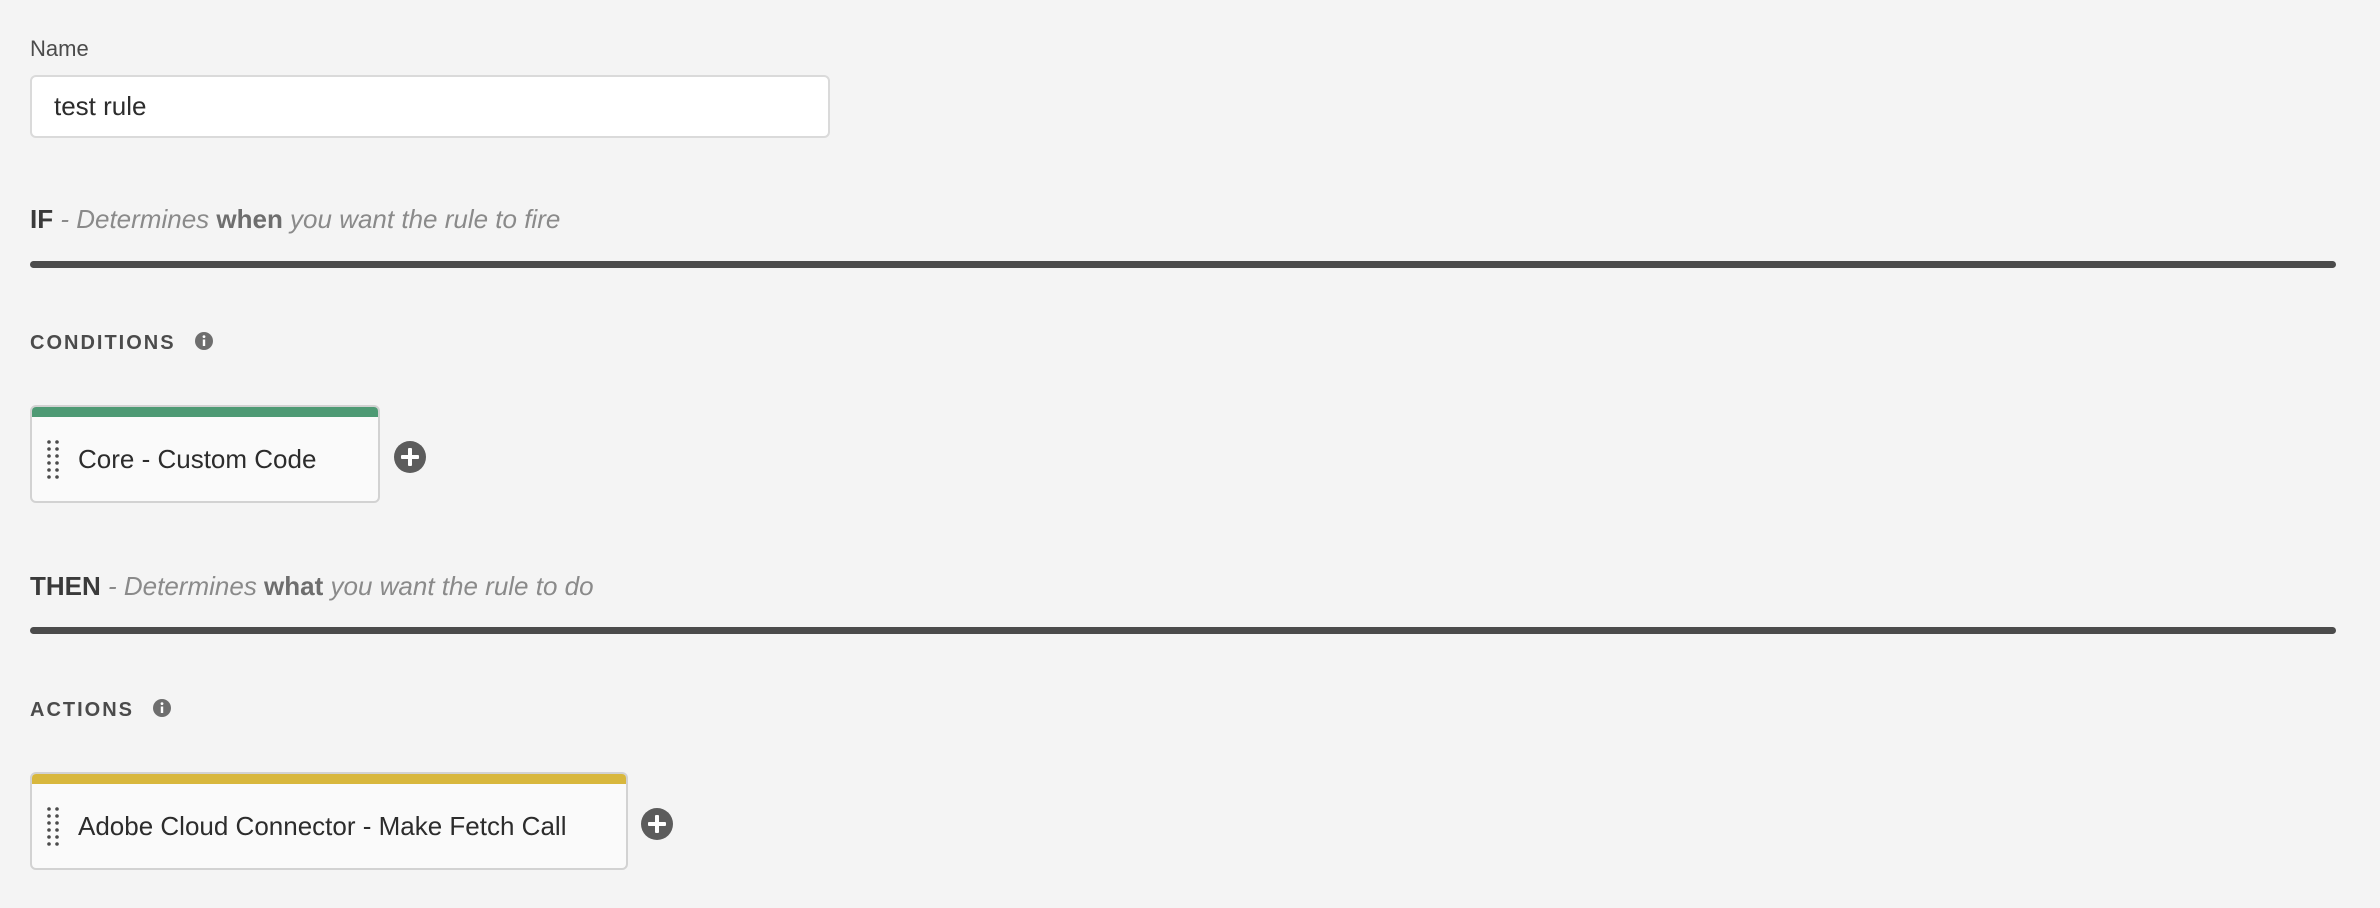  Describe the element at coordinates (1183, 630) in the screenshot. I see `then-divider` at that location.